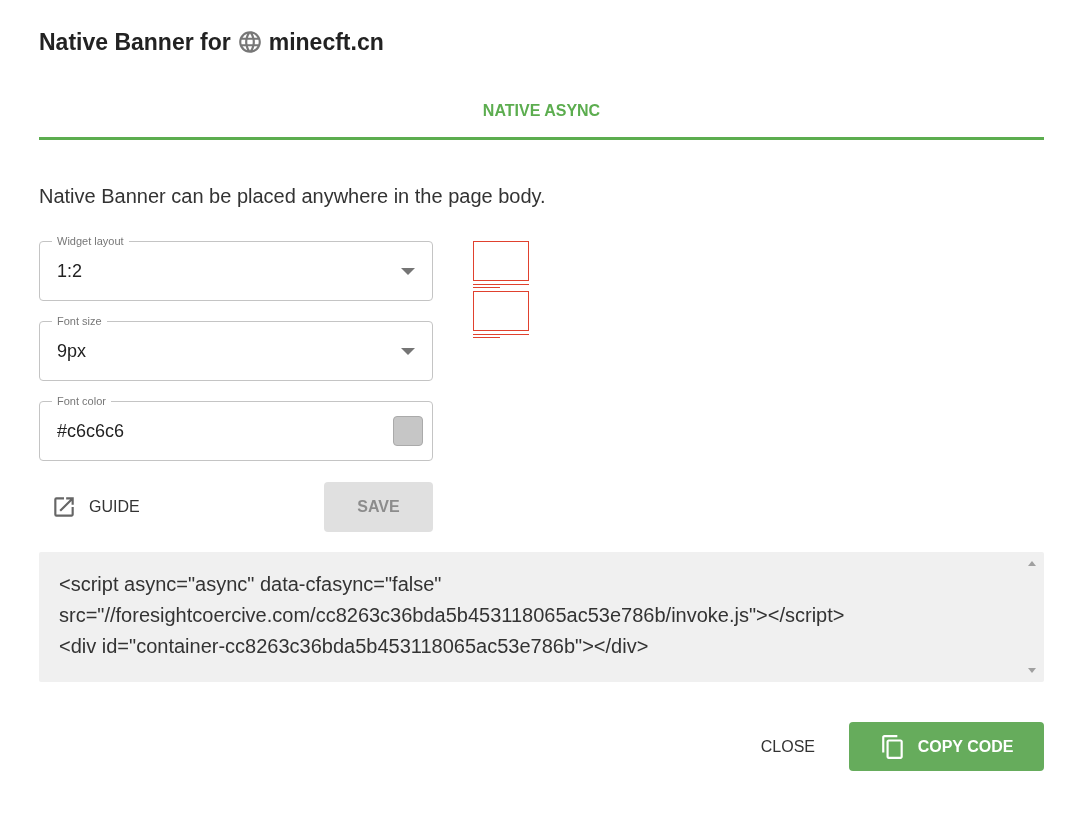 This screenshot has width=1081, height=818. What do you see at coordinates (135, 42) in the screenshot?
I see `dialog-title: Native Banner for` at bounding box center [135, 42].